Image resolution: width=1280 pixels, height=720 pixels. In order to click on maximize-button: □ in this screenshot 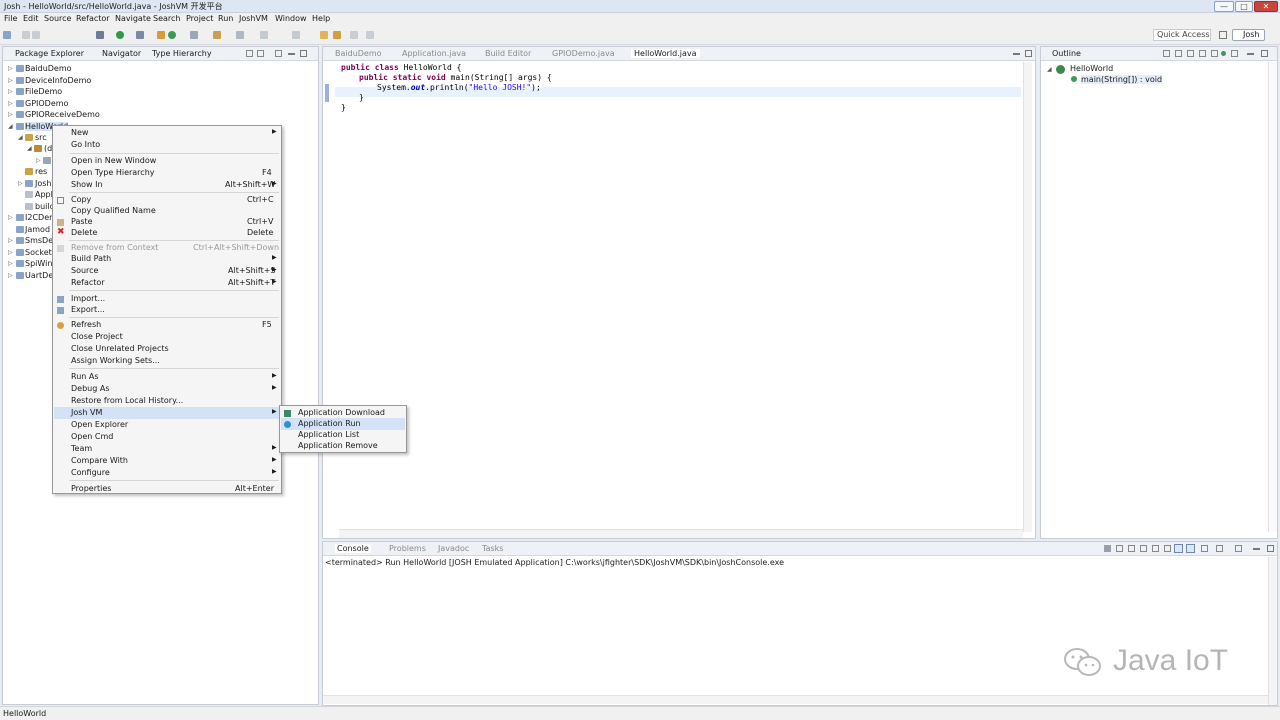, I will do `click(1244, 6)`.